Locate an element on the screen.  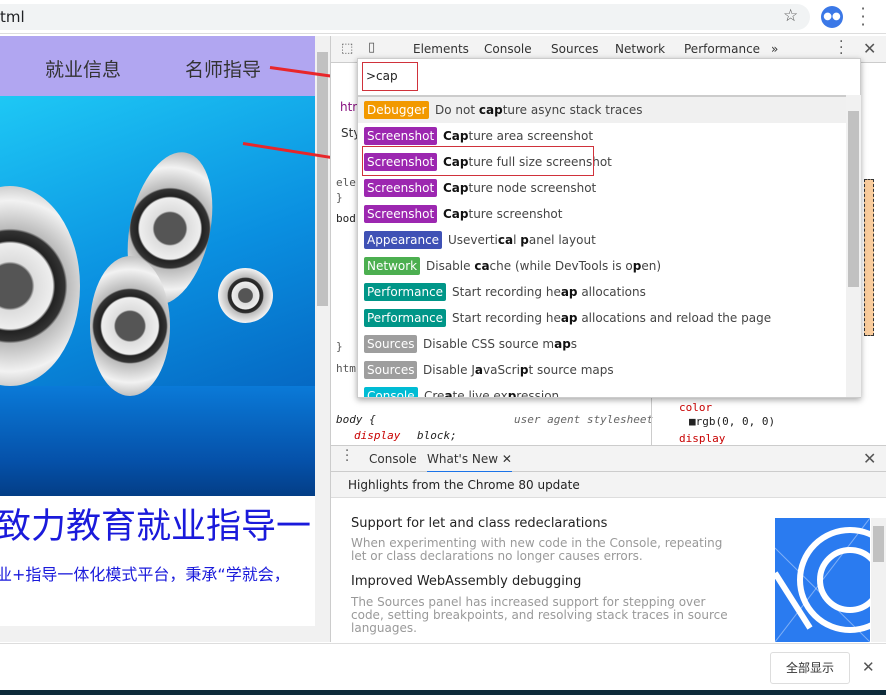
command-item: Sources Disable CSS source maps is located at coordinates (602, 344).